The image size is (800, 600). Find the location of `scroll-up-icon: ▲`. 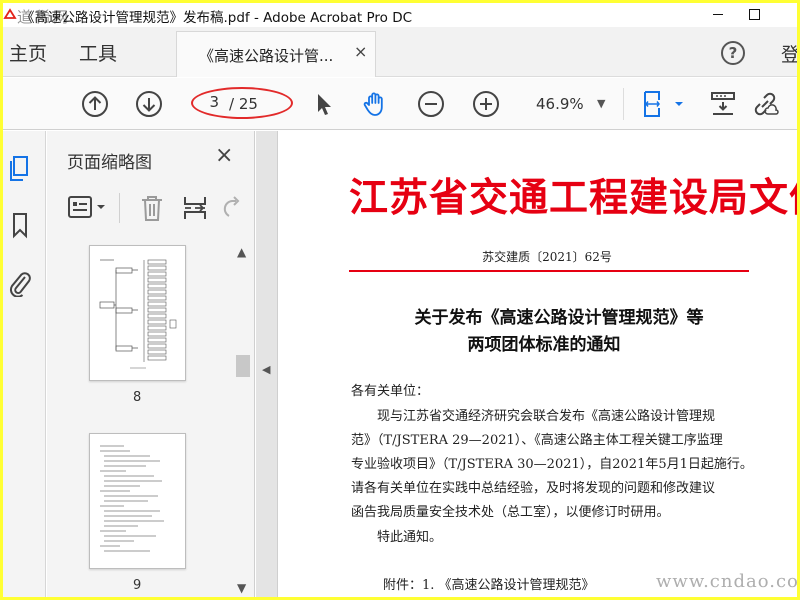

scroll-up-icon: ▲ is located at coordinates (241, 252).